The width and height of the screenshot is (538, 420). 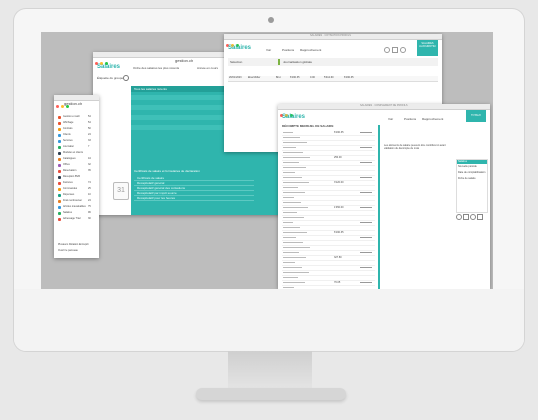 I want to click on sidebar-item-count: 54, so click(x=89, y=122).